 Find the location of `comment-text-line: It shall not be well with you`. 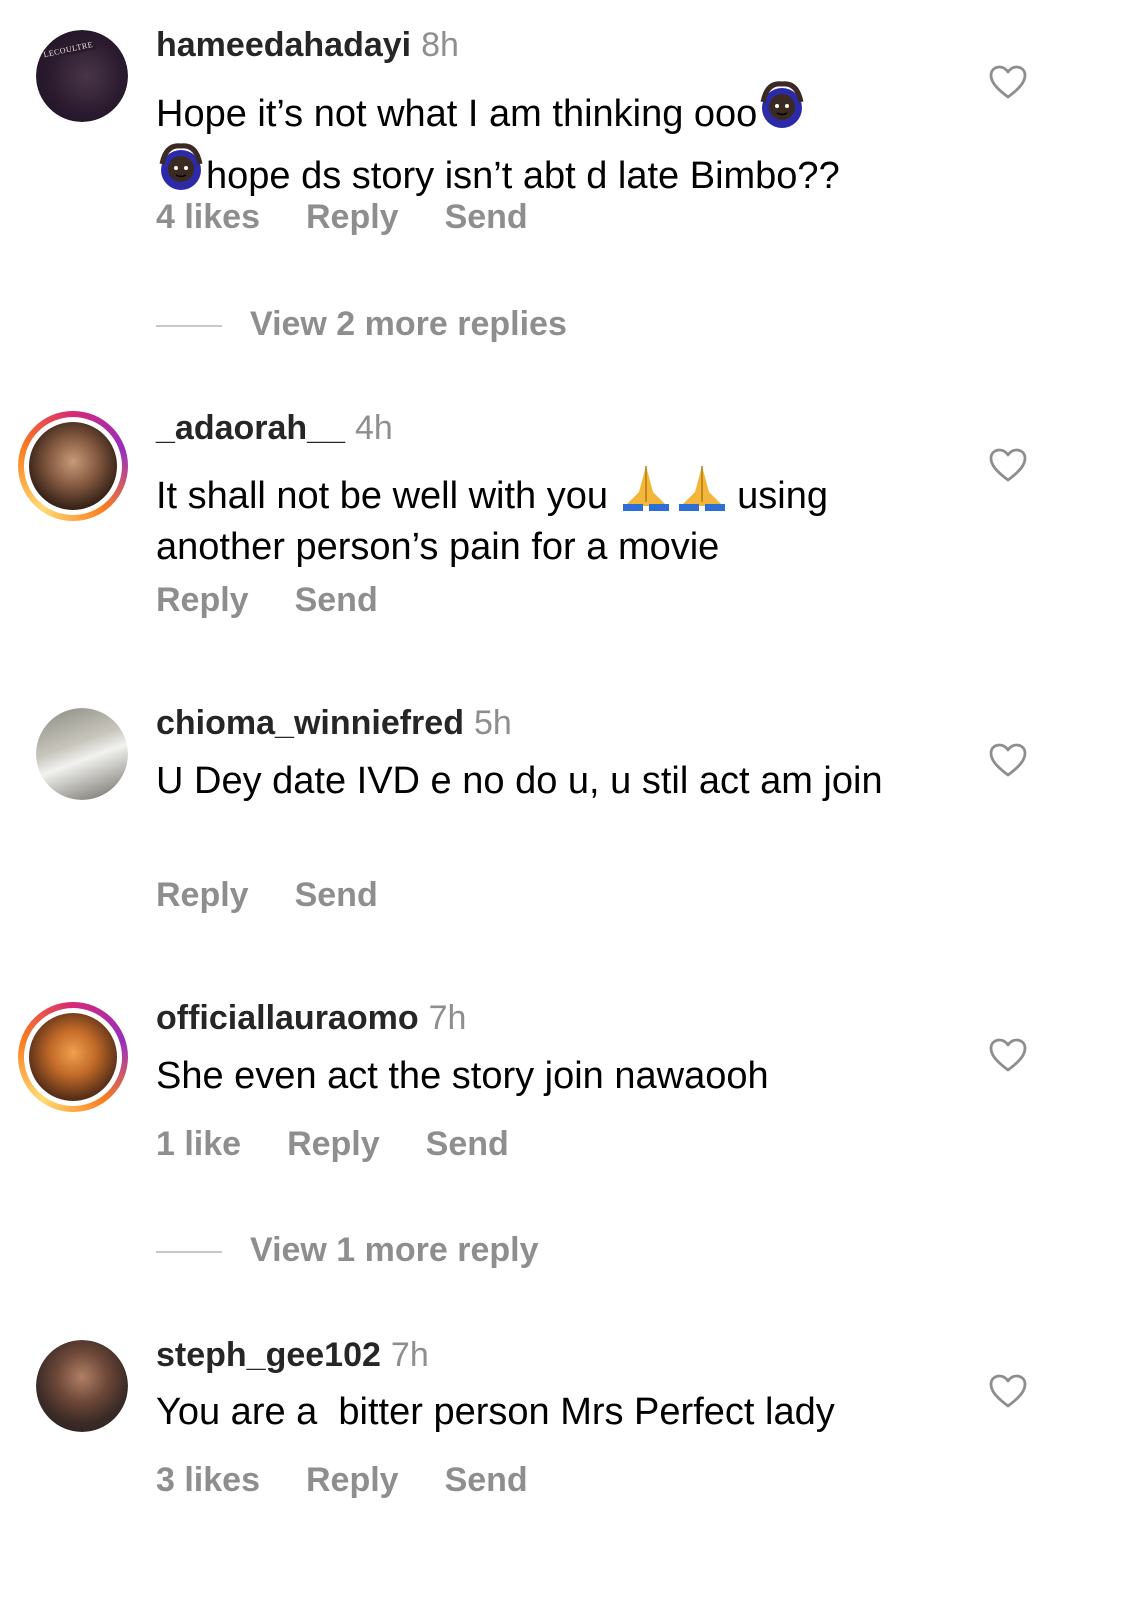

comment-text-line: It shall not be well with you is located at coordinates (382, 496).